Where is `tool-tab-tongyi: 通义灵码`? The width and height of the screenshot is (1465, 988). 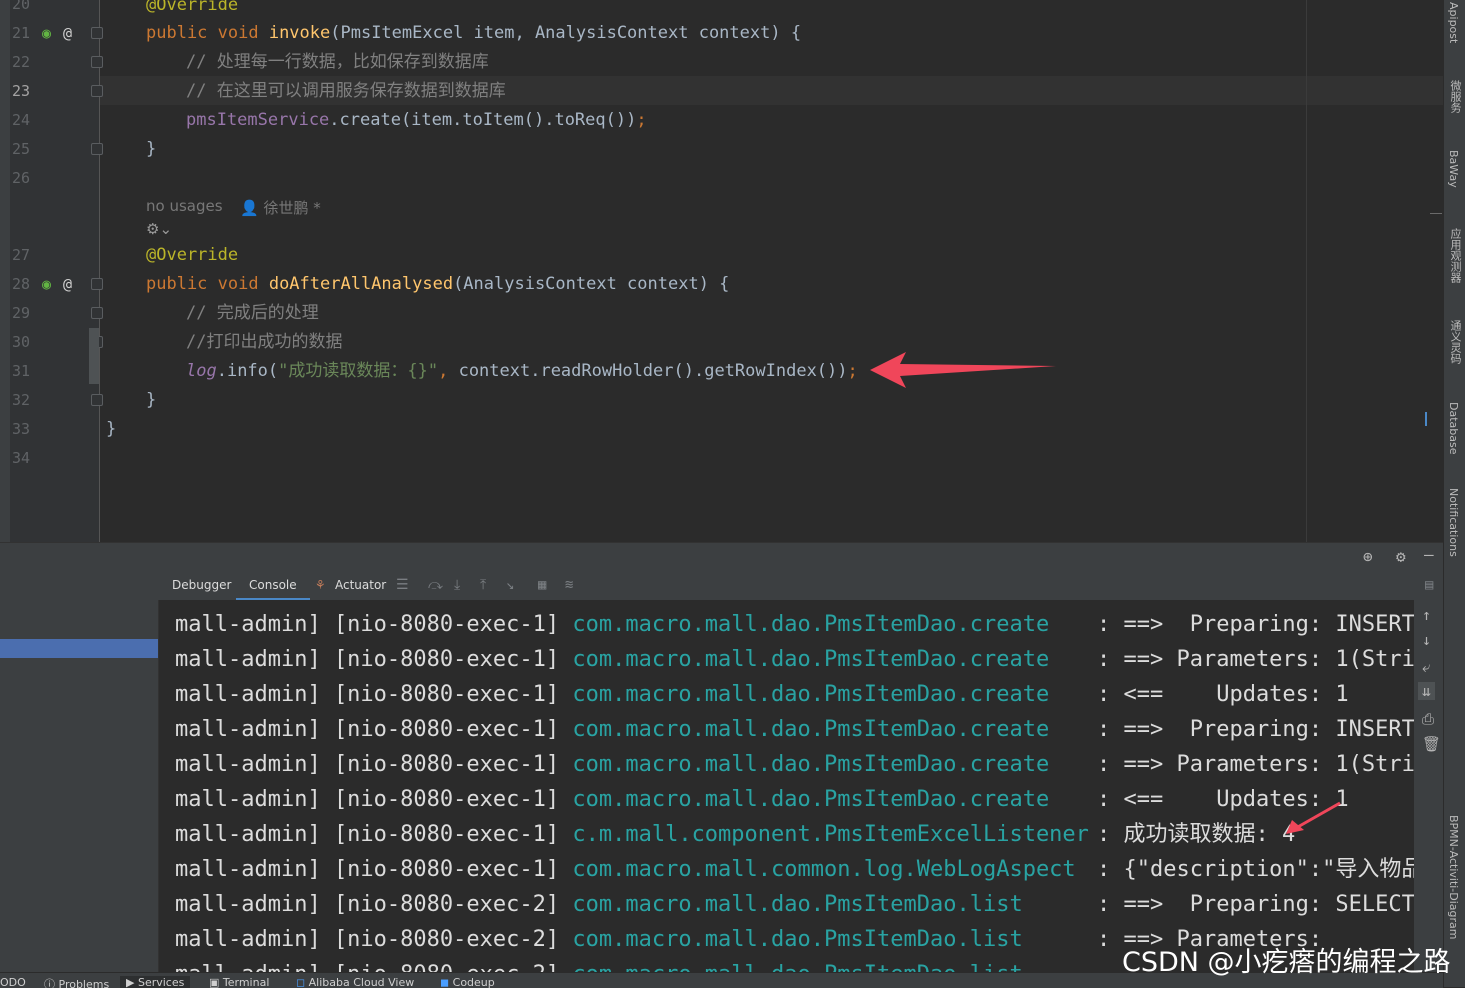 tool-tab-tongyi: 通义灵码 is located at coordinates (1455, 342).